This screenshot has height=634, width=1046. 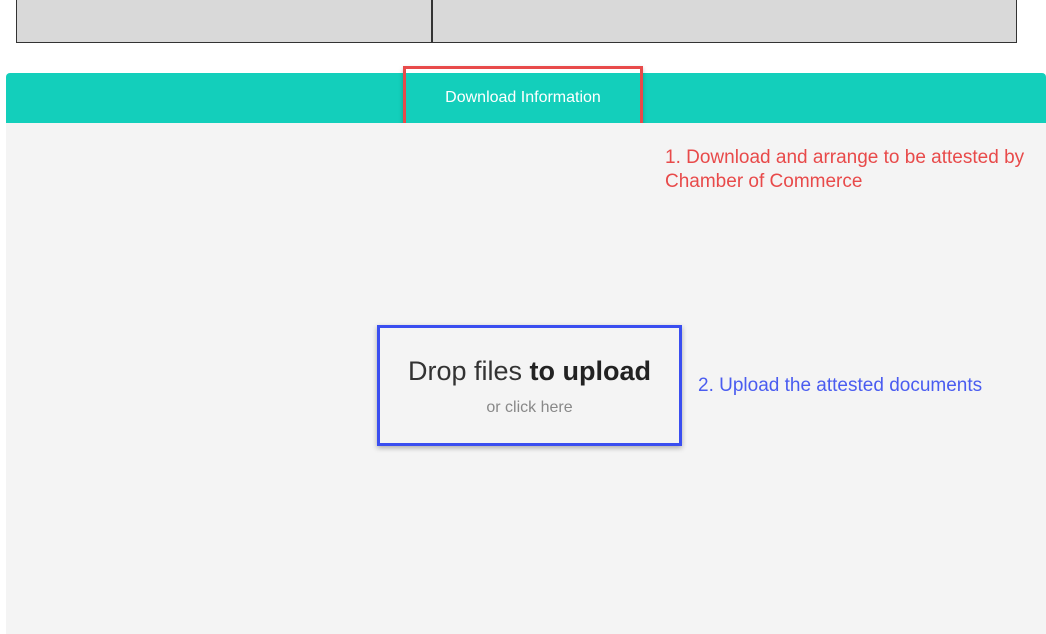 I want to click on upload-title: Drop files to upload, so click(x=529, y=371).